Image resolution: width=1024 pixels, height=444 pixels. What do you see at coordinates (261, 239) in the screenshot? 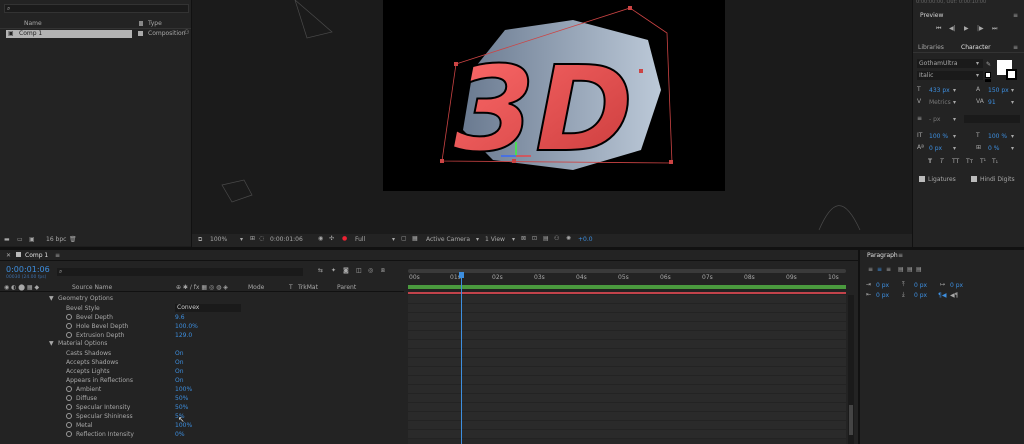
I see `mask-visibility-icon: ◌` at bounding box center [261, 239].